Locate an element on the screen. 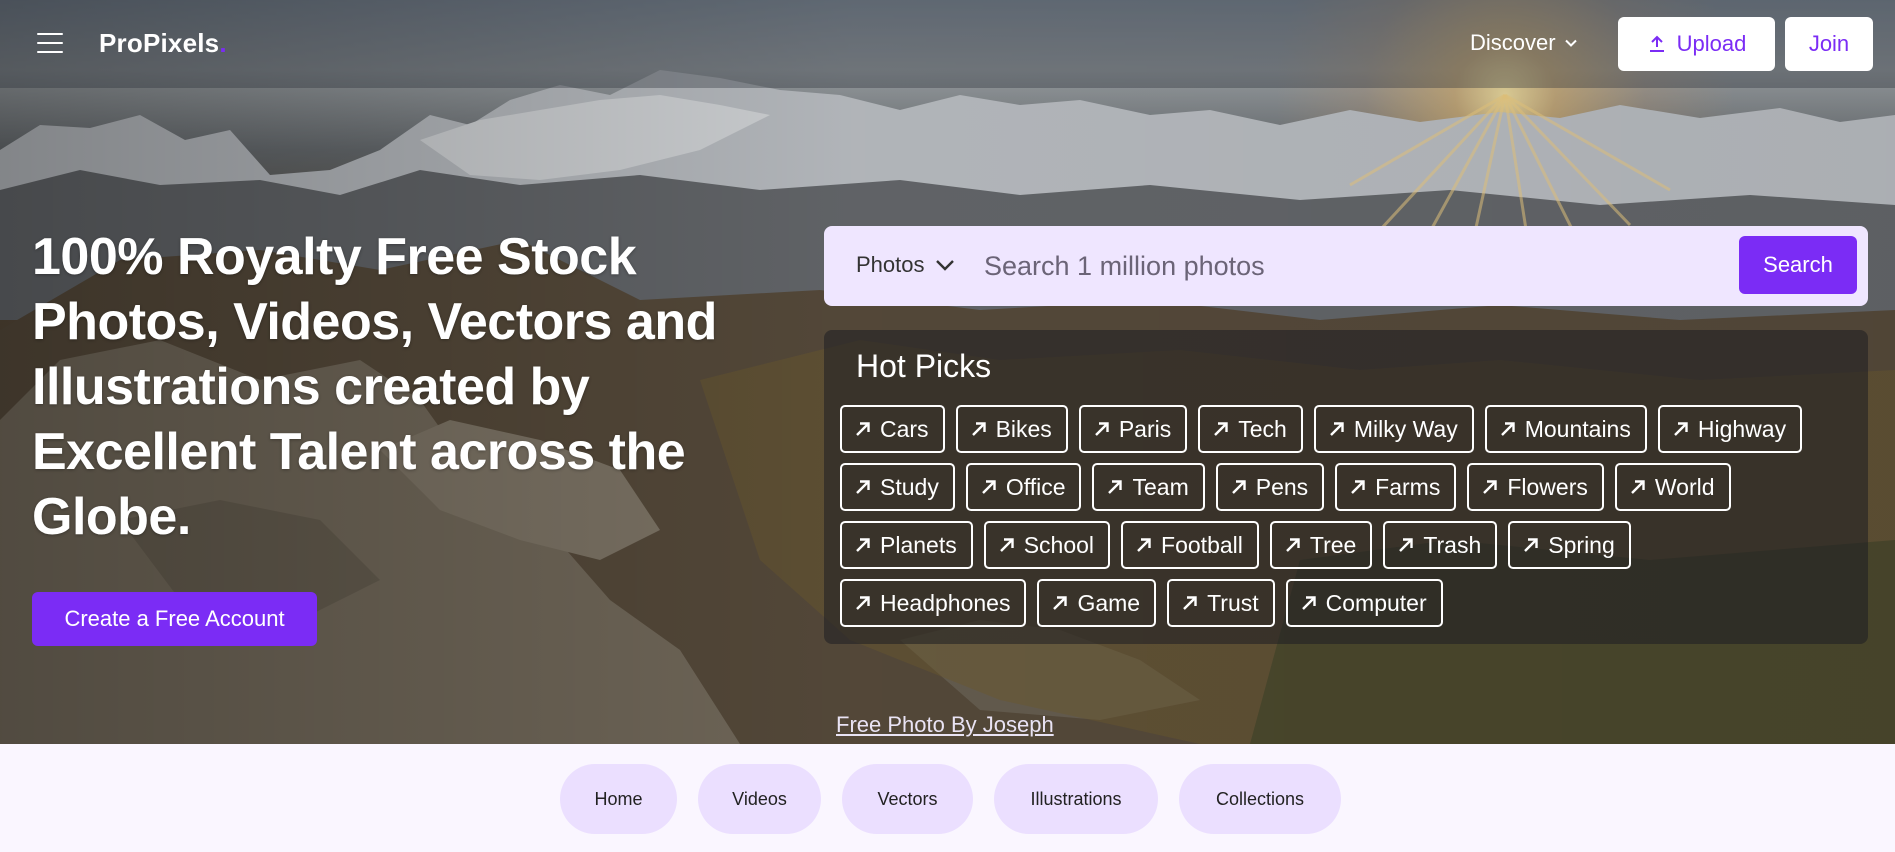  search-type-dropdown: Photos is located at coordinates (905, 265).